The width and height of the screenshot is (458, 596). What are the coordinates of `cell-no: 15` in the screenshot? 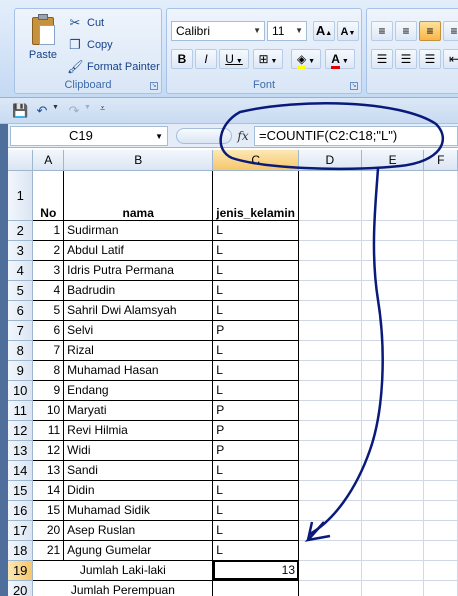 It's located at (48, 510).